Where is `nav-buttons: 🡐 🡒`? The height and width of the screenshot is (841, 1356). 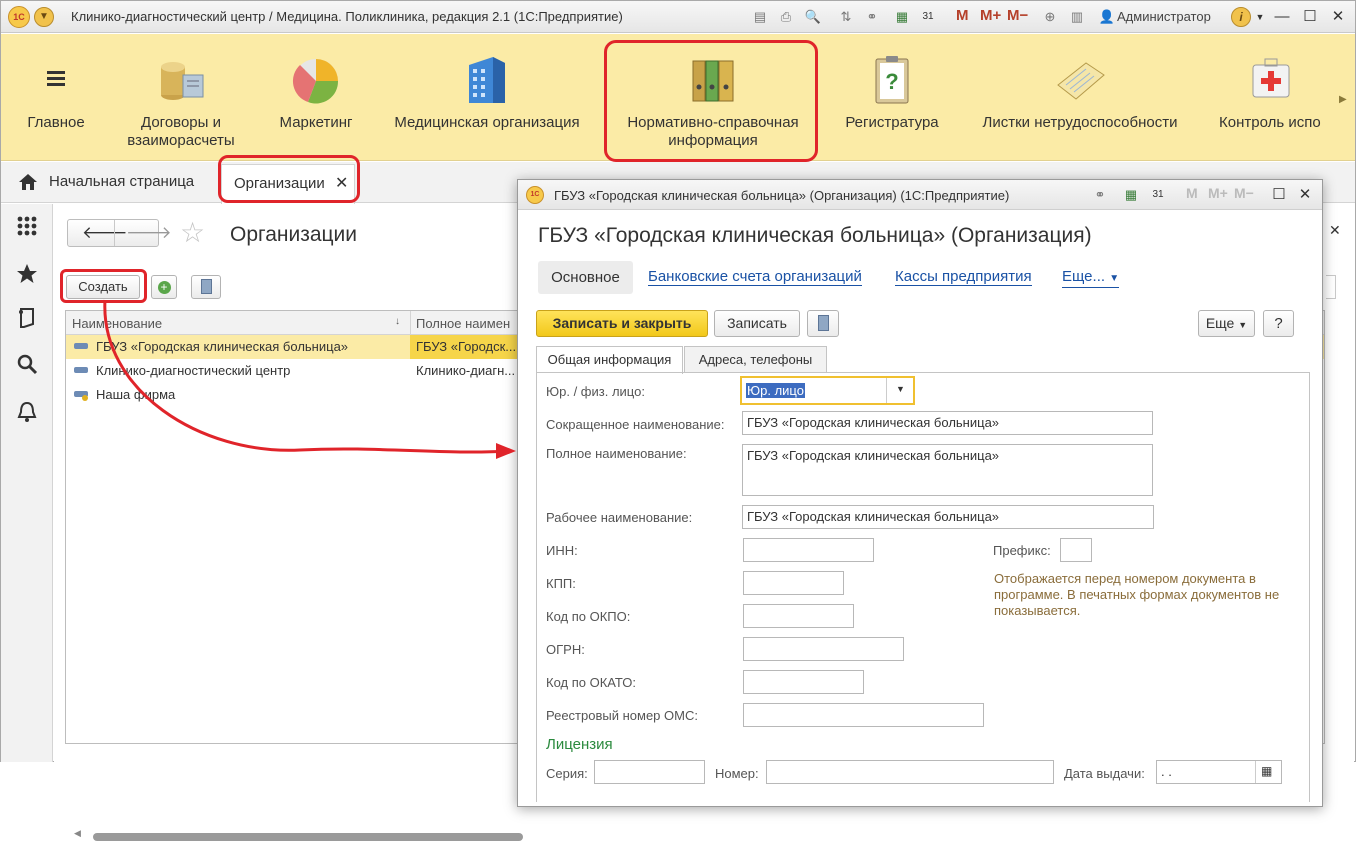 nav-buttons: 🡐 🡒 is located at coordinates (119, 233).